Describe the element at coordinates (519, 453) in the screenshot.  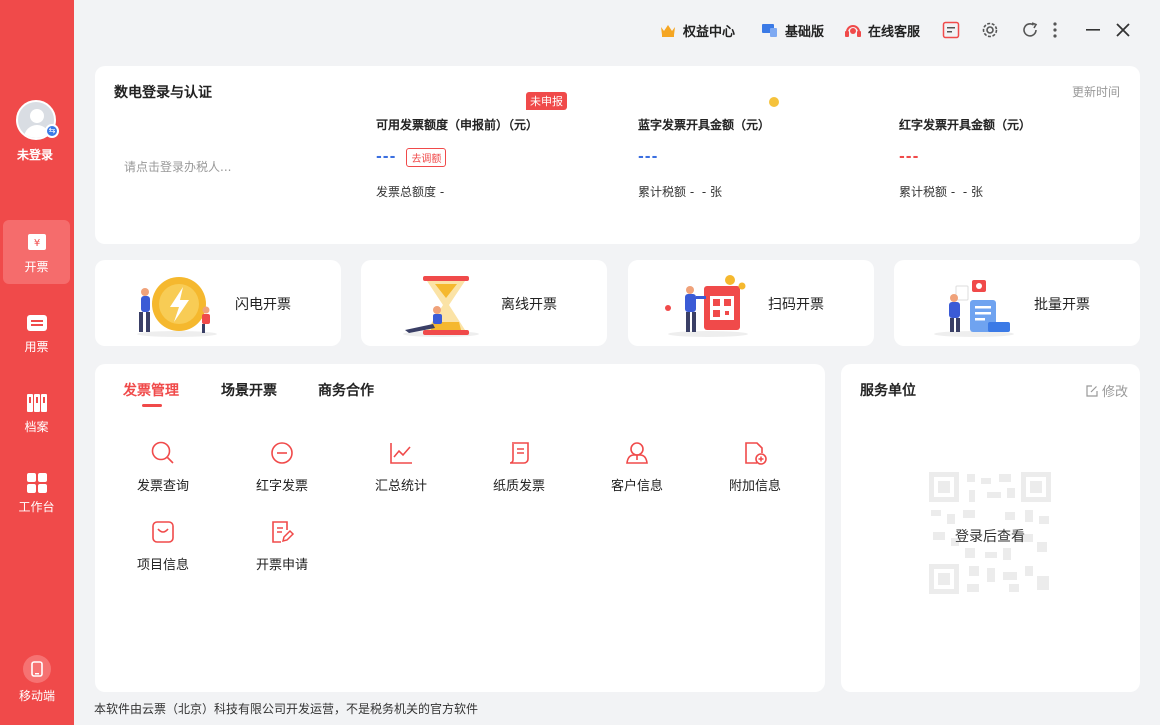
I see `paper-receipt-icon` at that location.